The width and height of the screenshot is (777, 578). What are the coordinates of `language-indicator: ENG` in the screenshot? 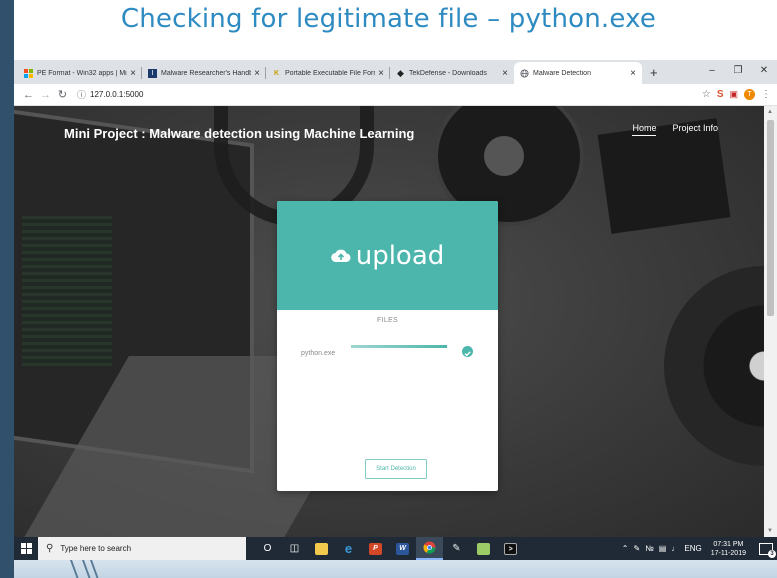 It's located at (692, 548).